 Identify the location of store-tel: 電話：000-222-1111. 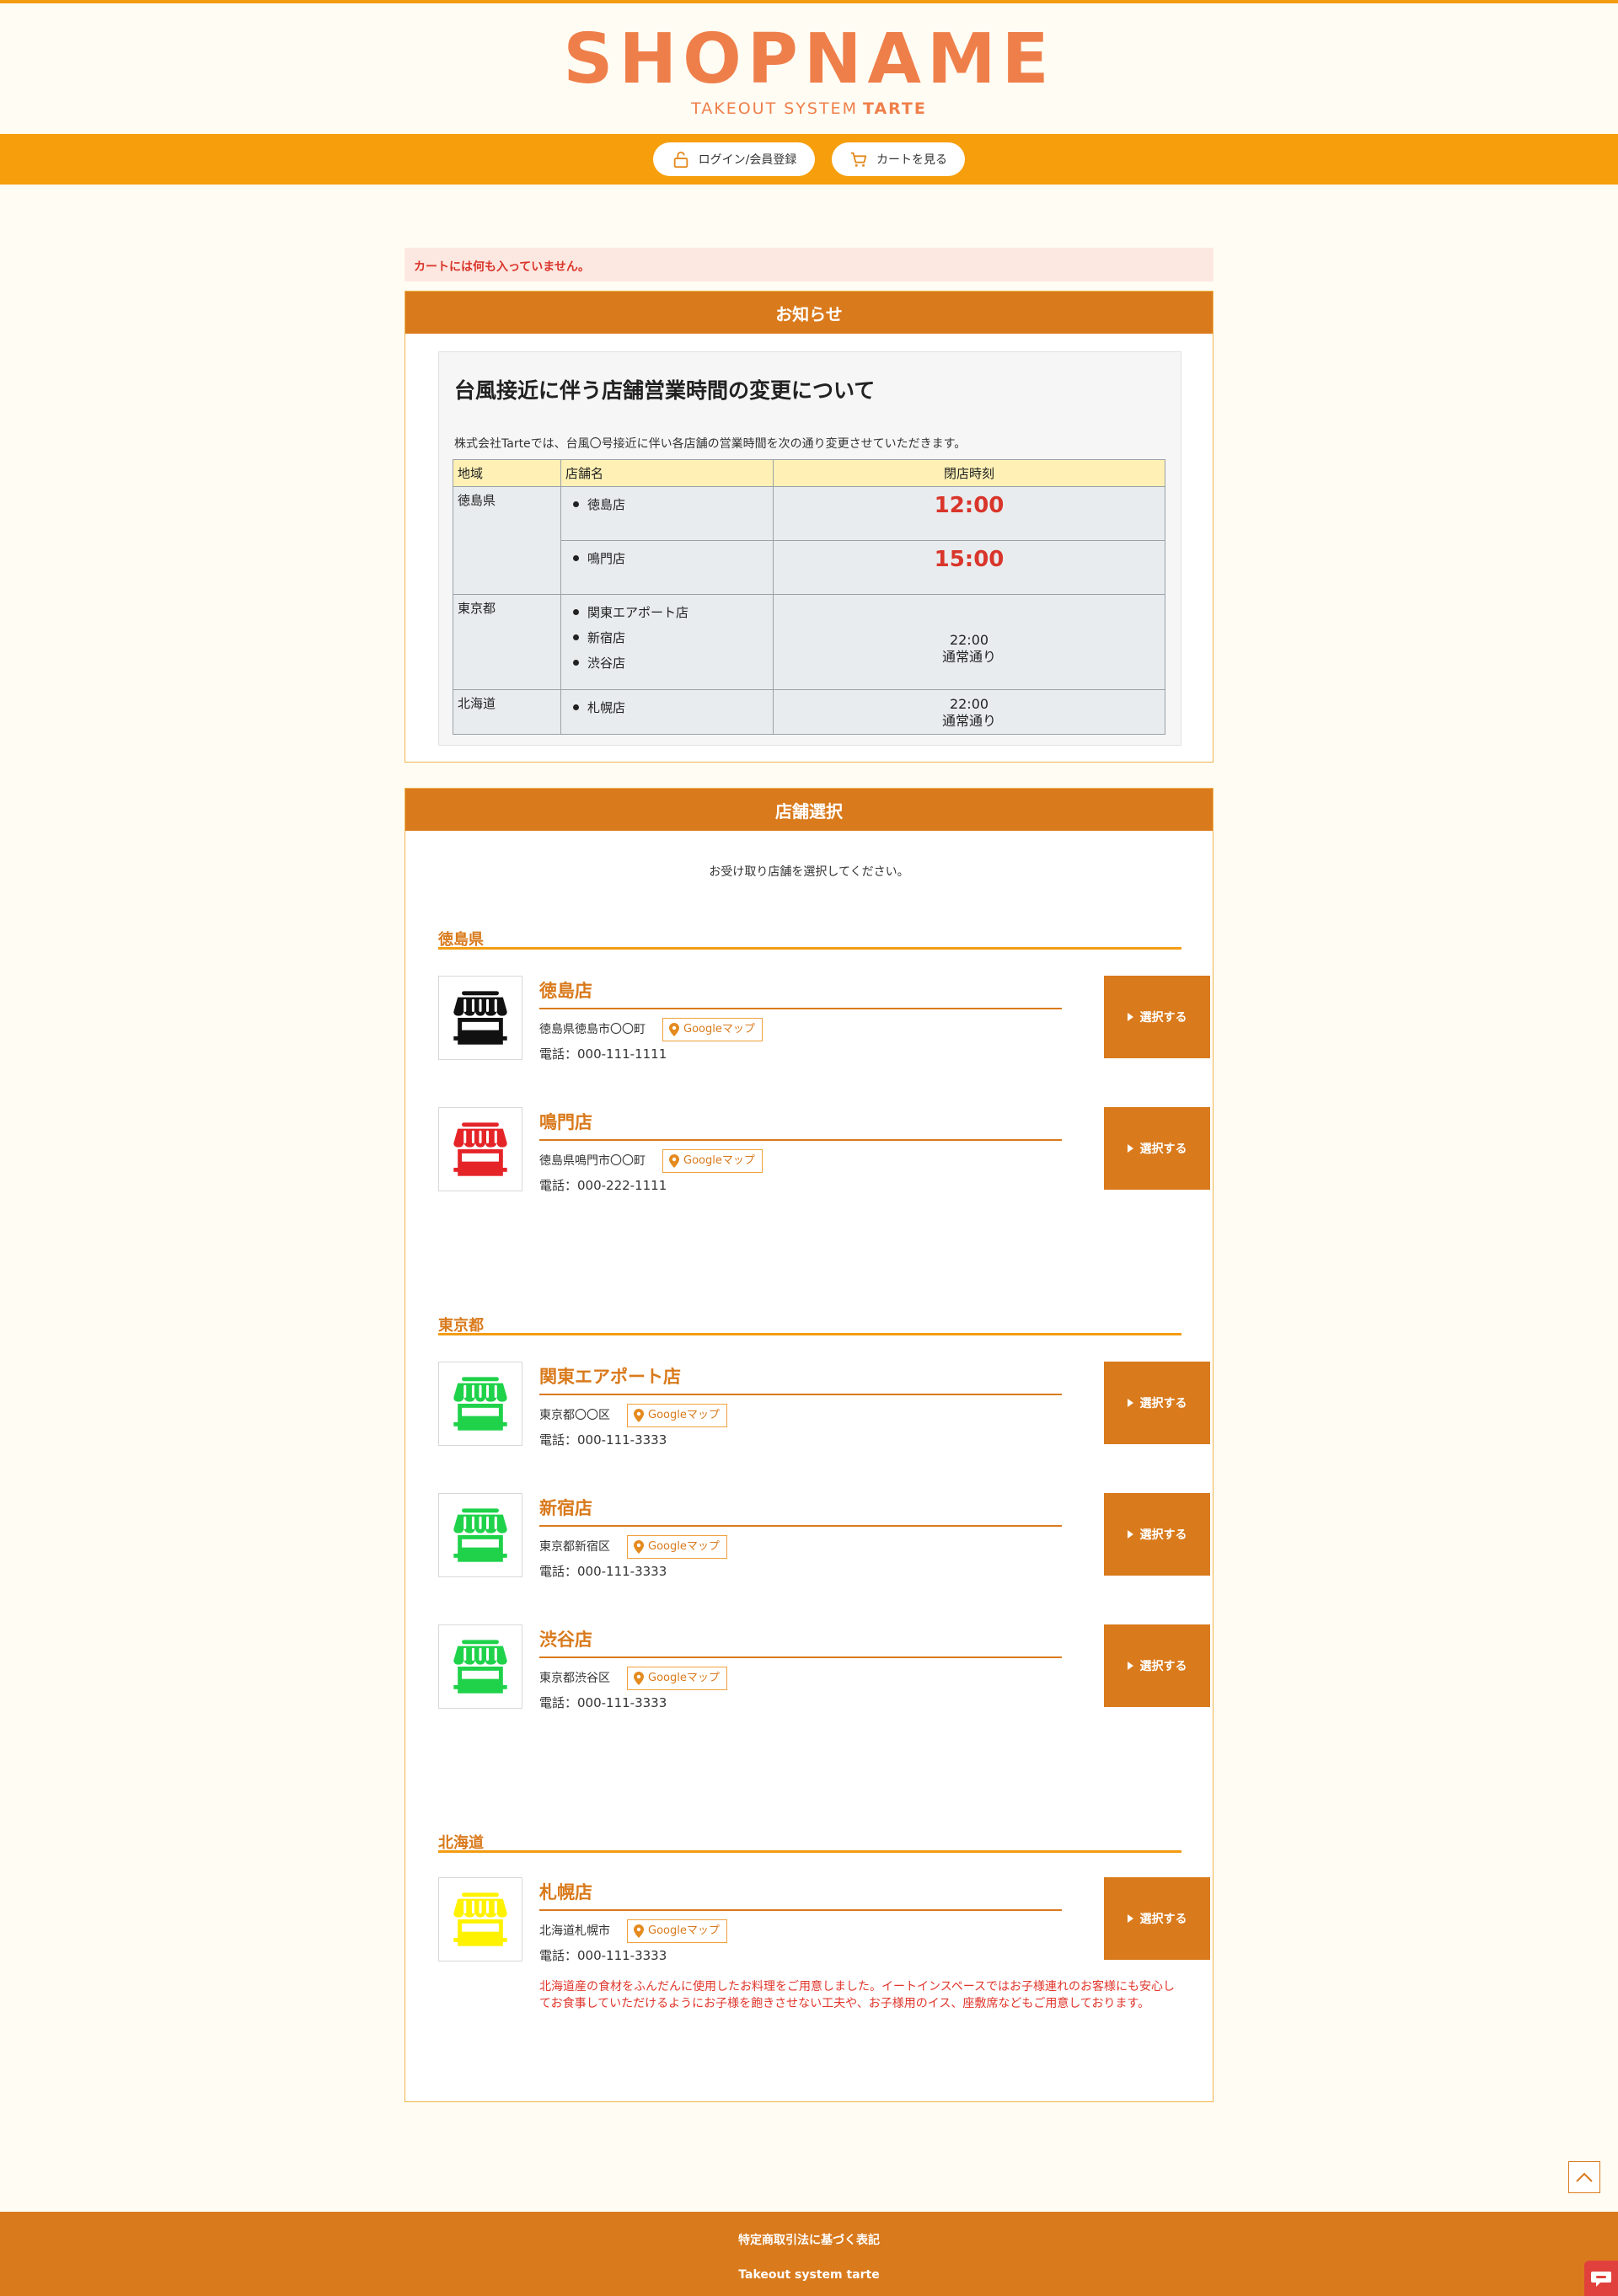
(603, 1185).